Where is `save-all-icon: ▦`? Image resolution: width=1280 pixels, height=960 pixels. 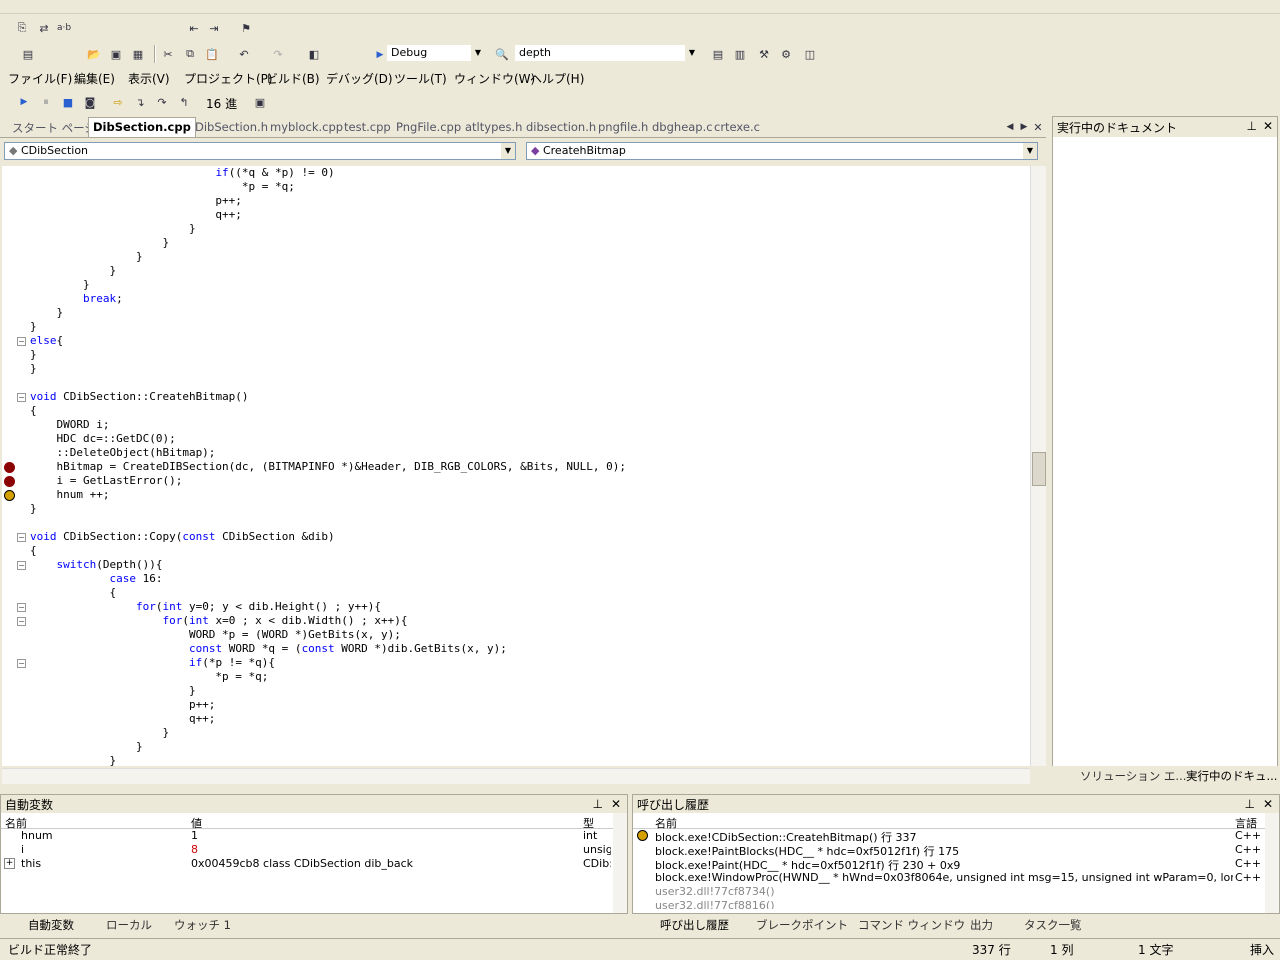
save-all-icon: ▦ is located at coordinates (138, 54).